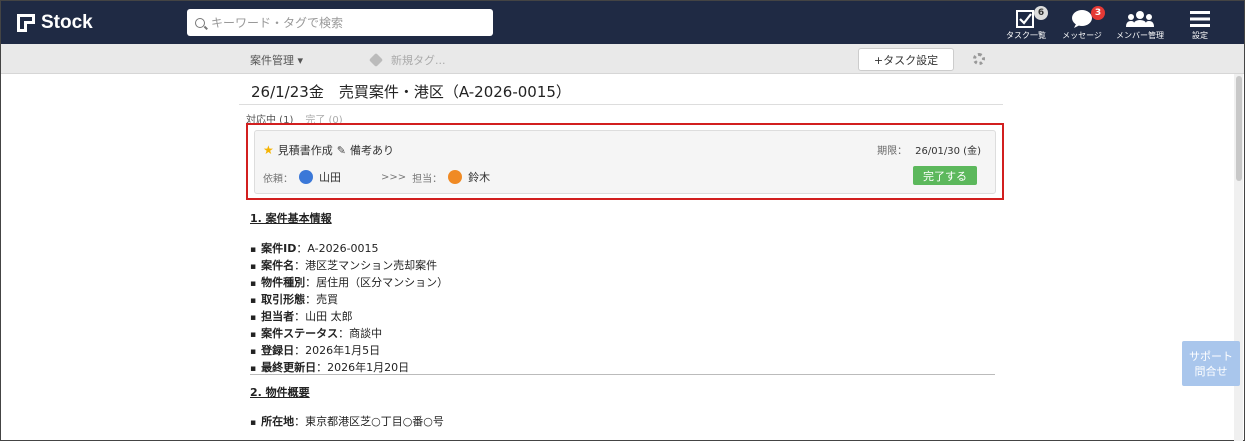 This screenshot has height=441, width=1245. Describe the element at coordinates (1211, 371) in the screenshot. I see `support-line2: 問合せ` at that location.